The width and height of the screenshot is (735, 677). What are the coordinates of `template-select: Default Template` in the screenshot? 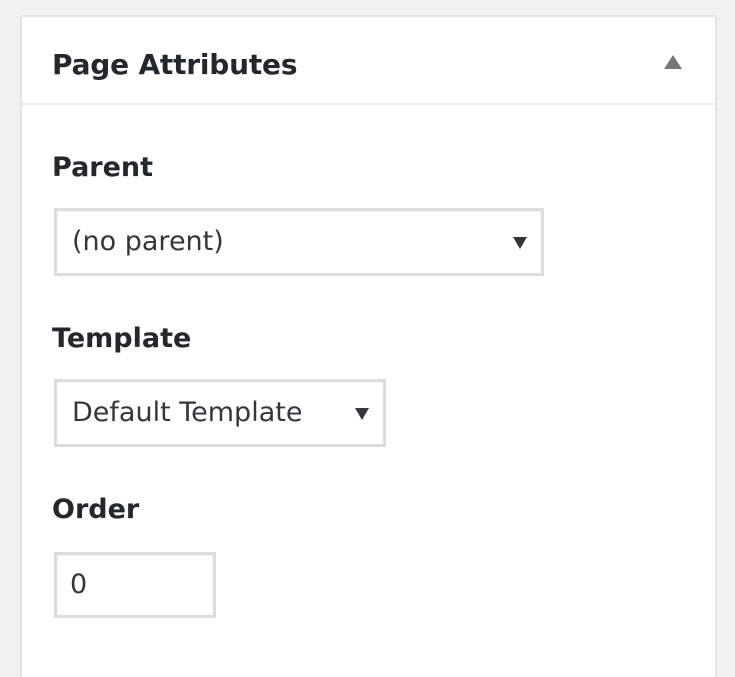 It's located at (220, 413).